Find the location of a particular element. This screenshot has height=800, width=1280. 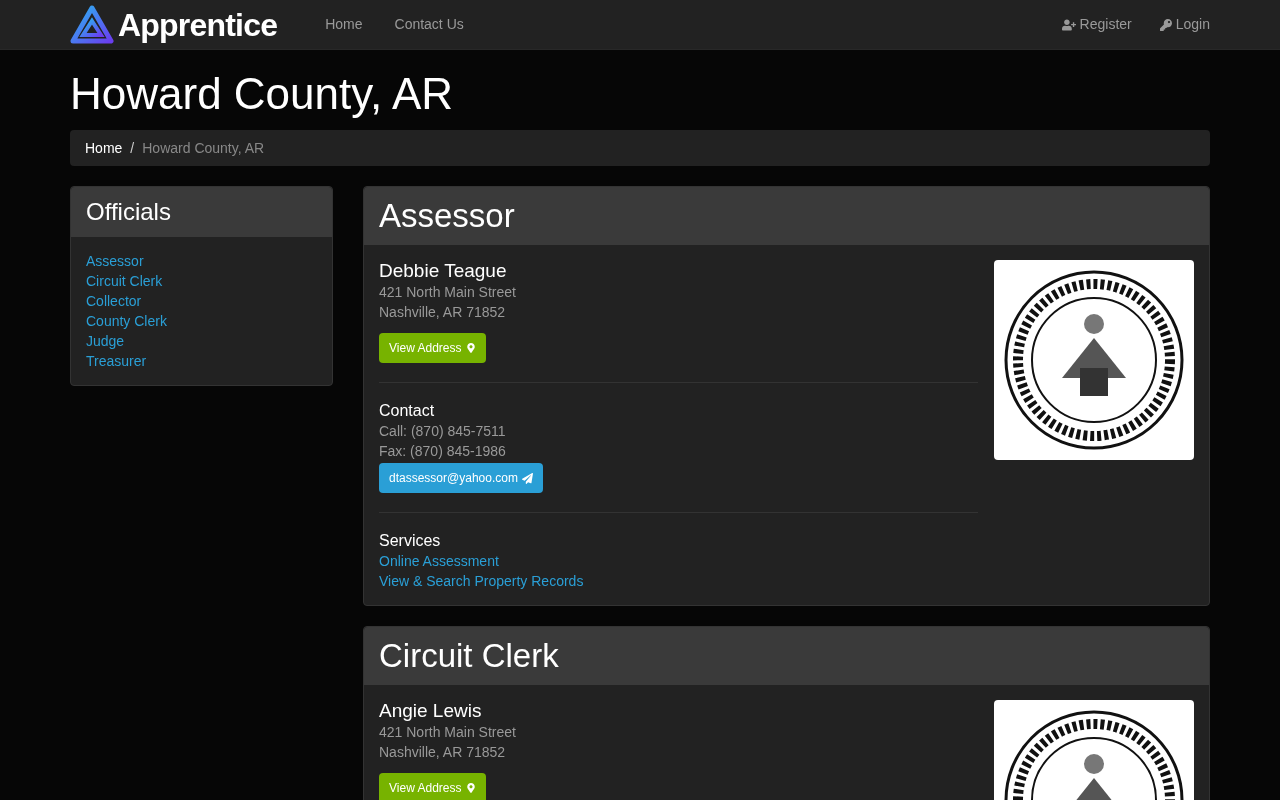

phone-line: Call: (870) 845-7511 is located at coordinates (443, 431).